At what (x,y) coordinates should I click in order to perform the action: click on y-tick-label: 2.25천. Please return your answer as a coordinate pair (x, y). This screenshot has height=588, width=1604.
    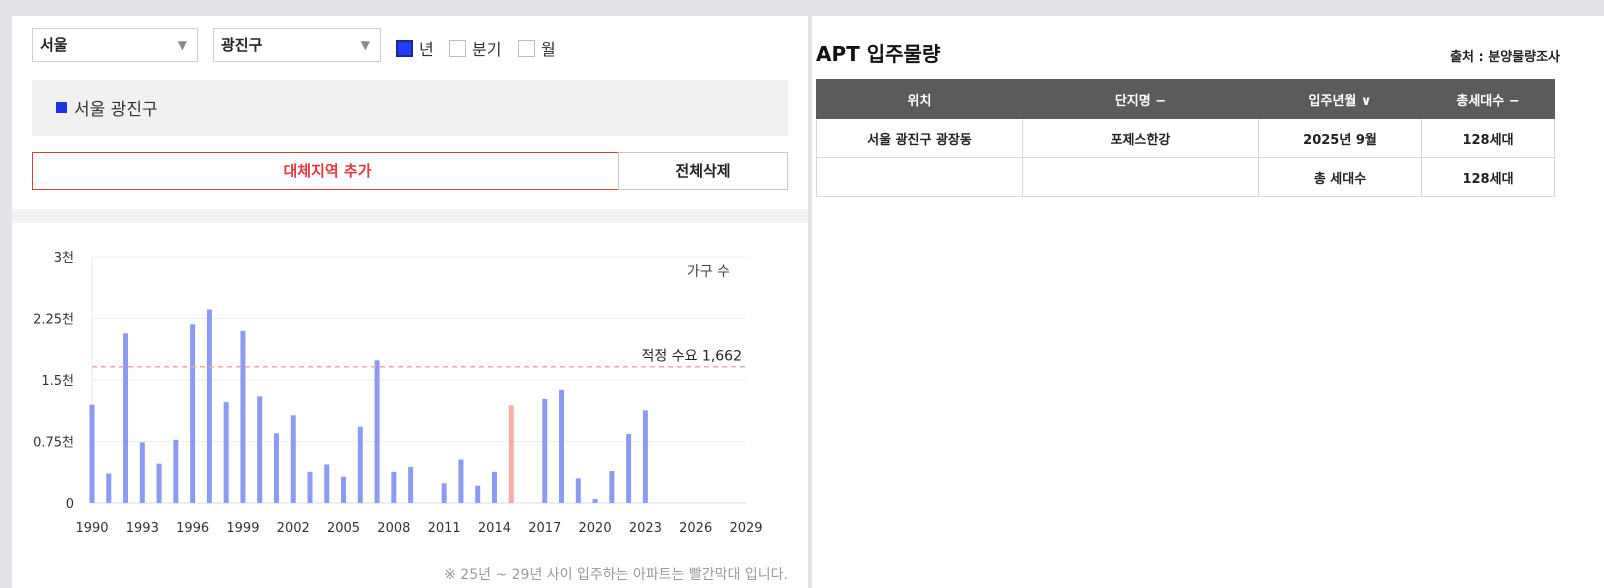
    Looking at the image, I should click on (53, 320).